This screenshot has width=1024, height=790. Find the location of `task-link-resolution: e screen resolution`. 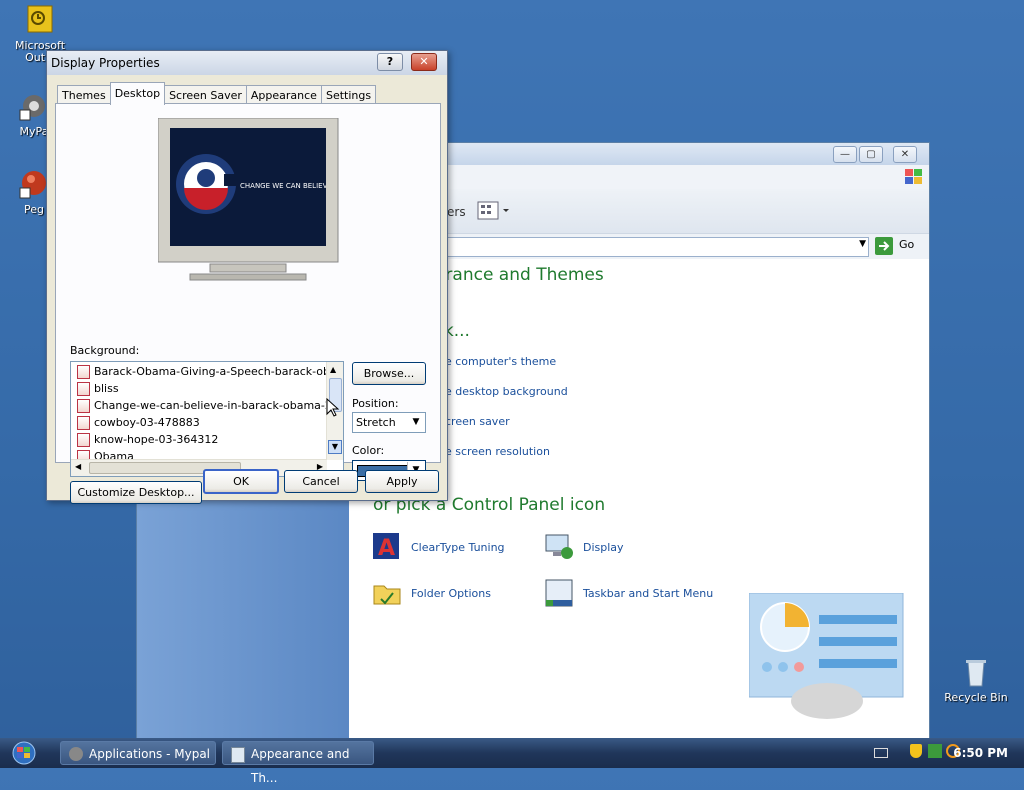

task-link-resolution: e screen resolution is located at coordinates (497, 451).